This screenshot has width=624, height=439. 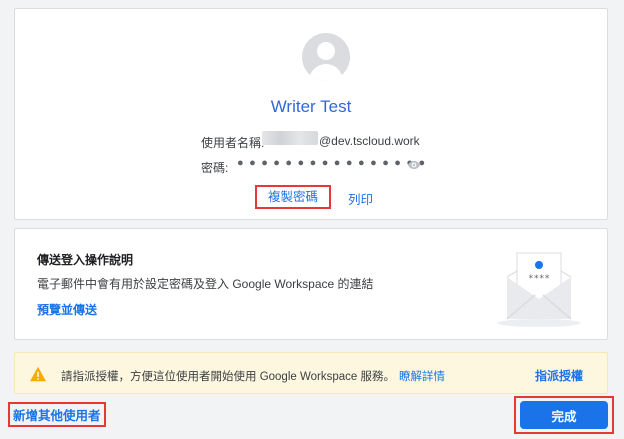 I want to click on redacted-username, so click(x=290, y=138).